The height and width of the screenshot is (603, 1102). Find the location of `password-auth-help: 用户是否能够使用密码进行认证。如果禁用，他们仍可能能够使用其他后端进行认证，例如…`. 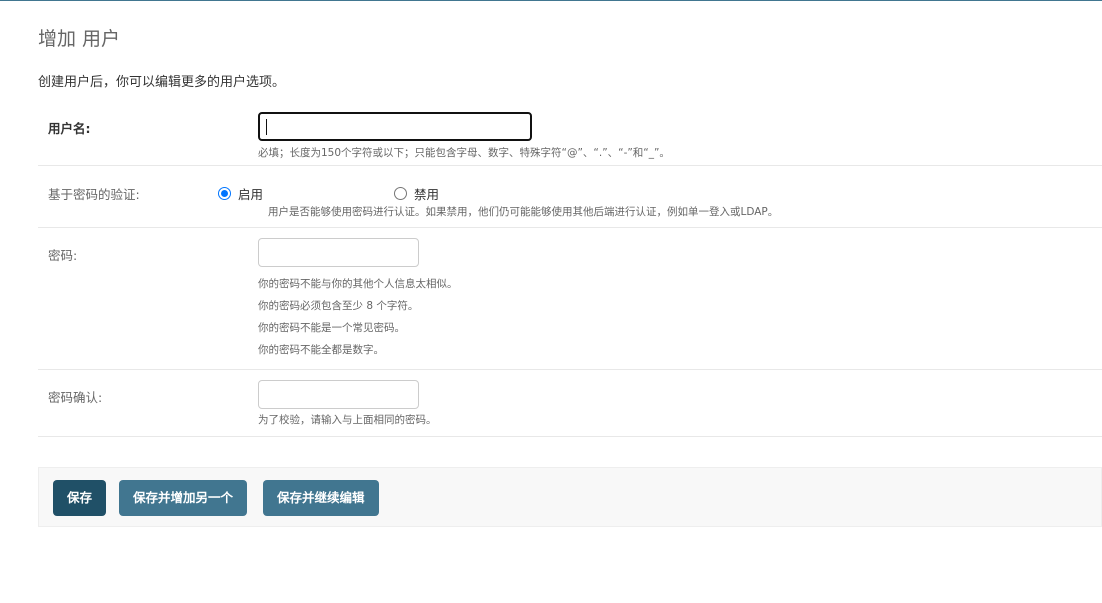

password-auth-help: 用户是否能够使用密码进行认证。如果禁用，他们仍可能能够使用其他后端进行认证，例如… is located at coordinates (523, 212).